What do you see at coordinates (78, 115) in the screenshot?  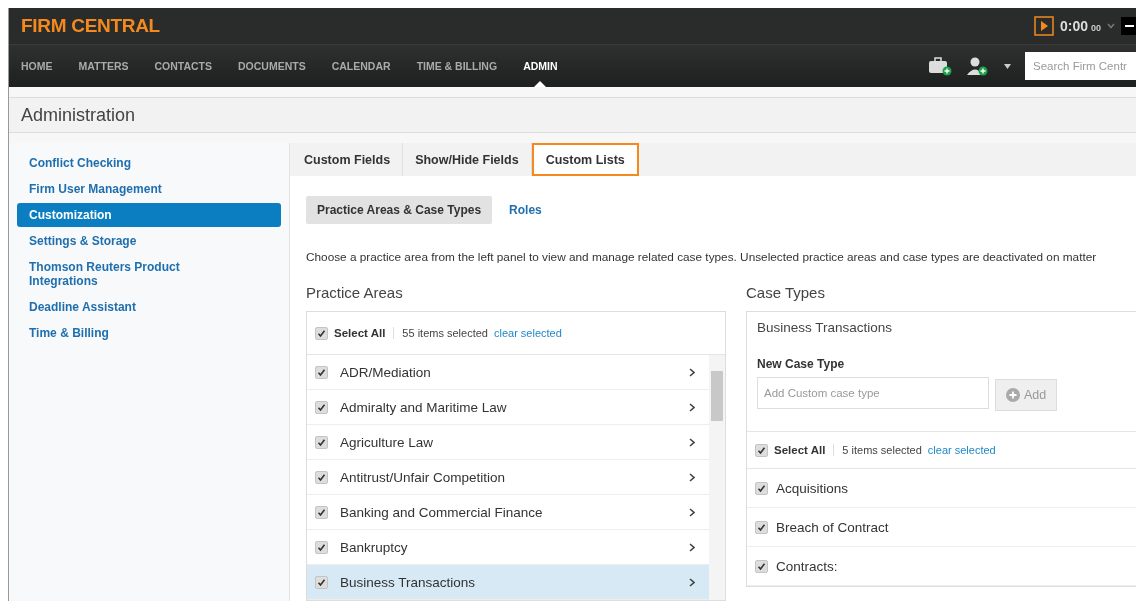 I see `page-title: Administration` at bounding box center [78, 115].